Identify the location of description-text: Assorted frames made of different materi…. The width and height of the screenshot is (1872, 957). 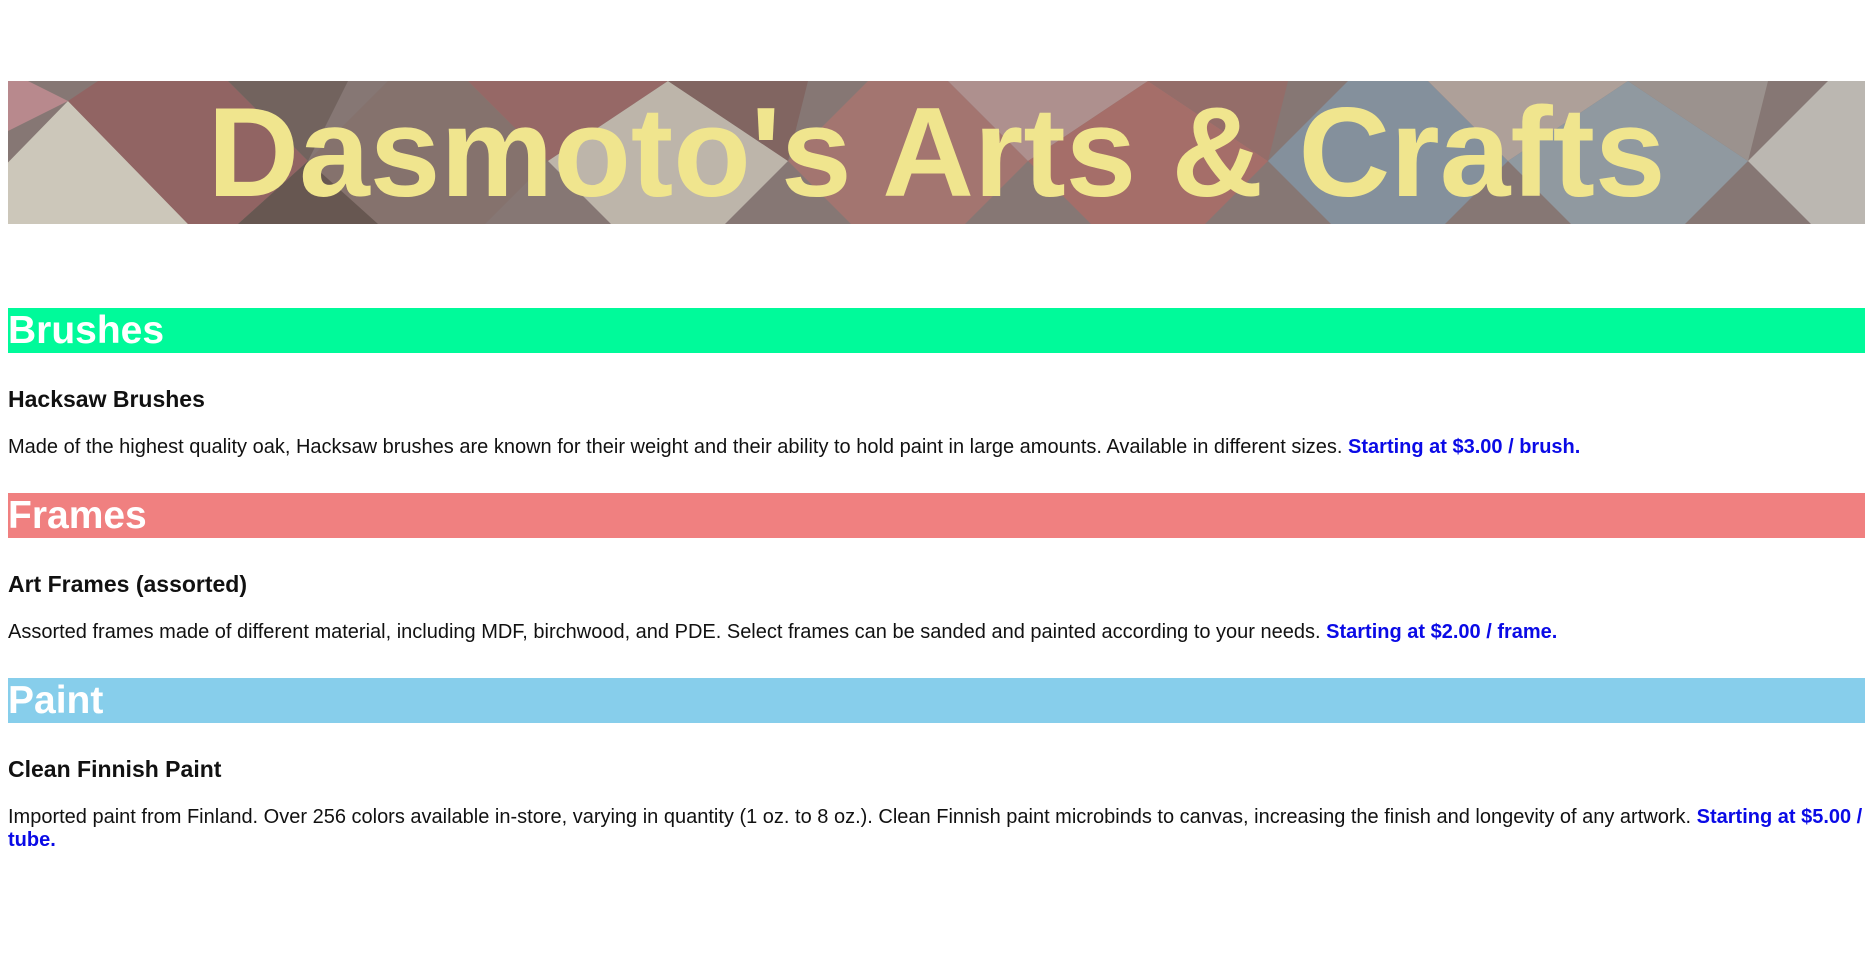
(664, 632).